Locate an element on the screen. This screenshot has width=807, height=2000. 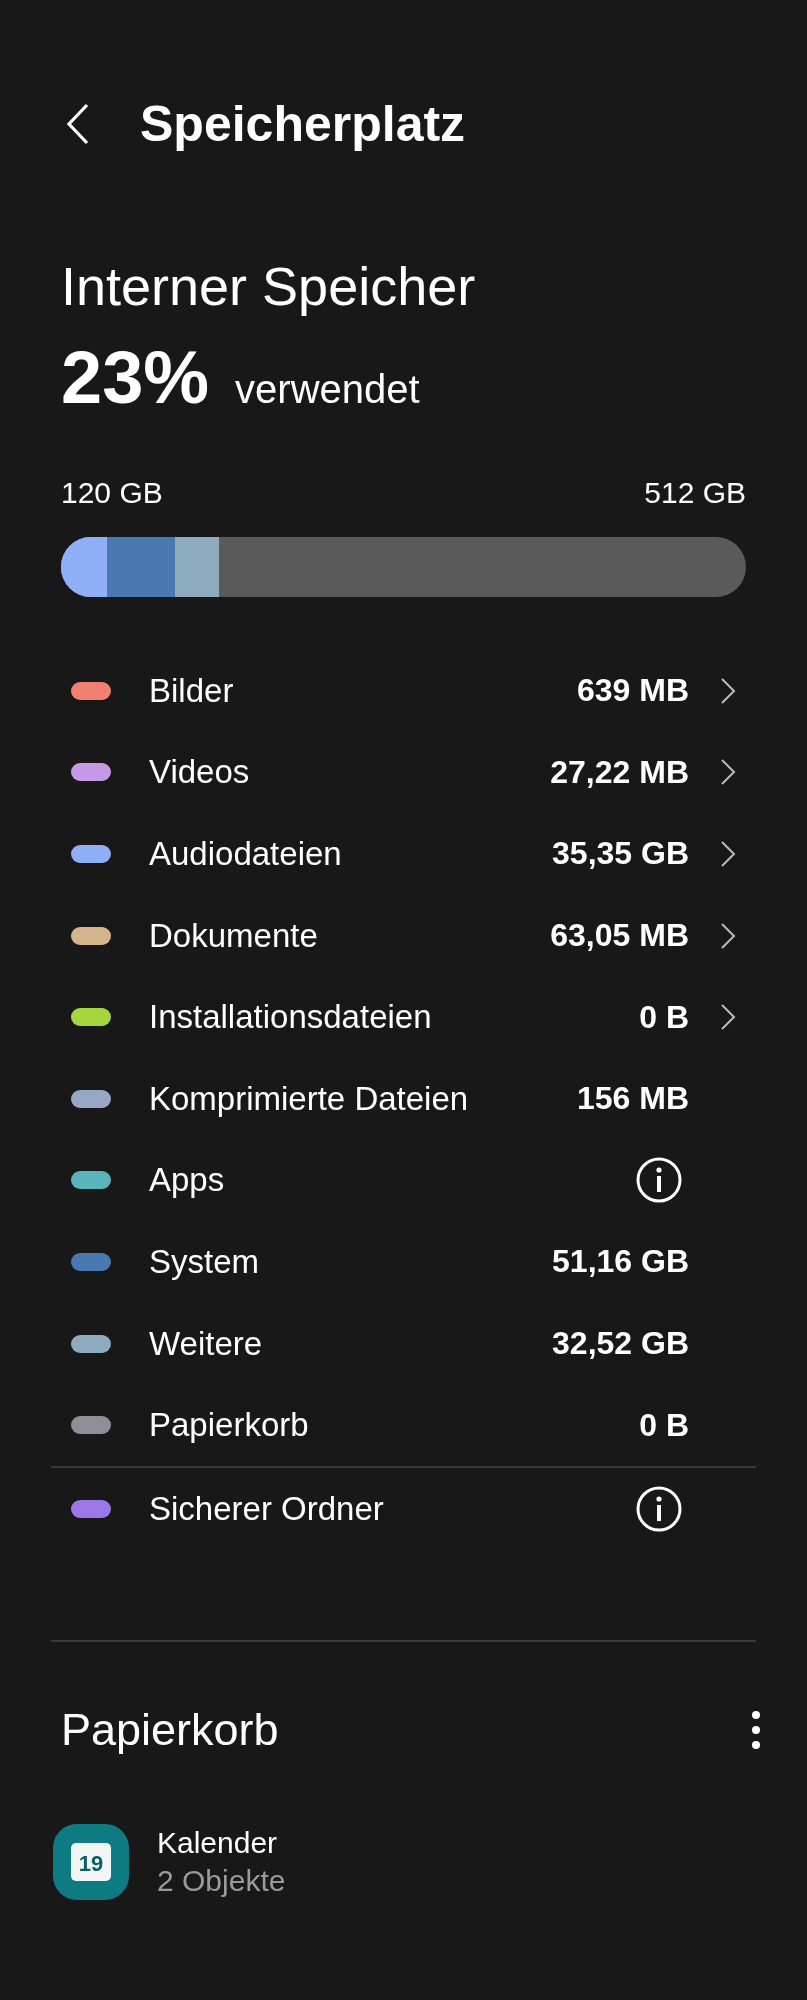
used-label: verwendet is located at coordinates (327, 389).